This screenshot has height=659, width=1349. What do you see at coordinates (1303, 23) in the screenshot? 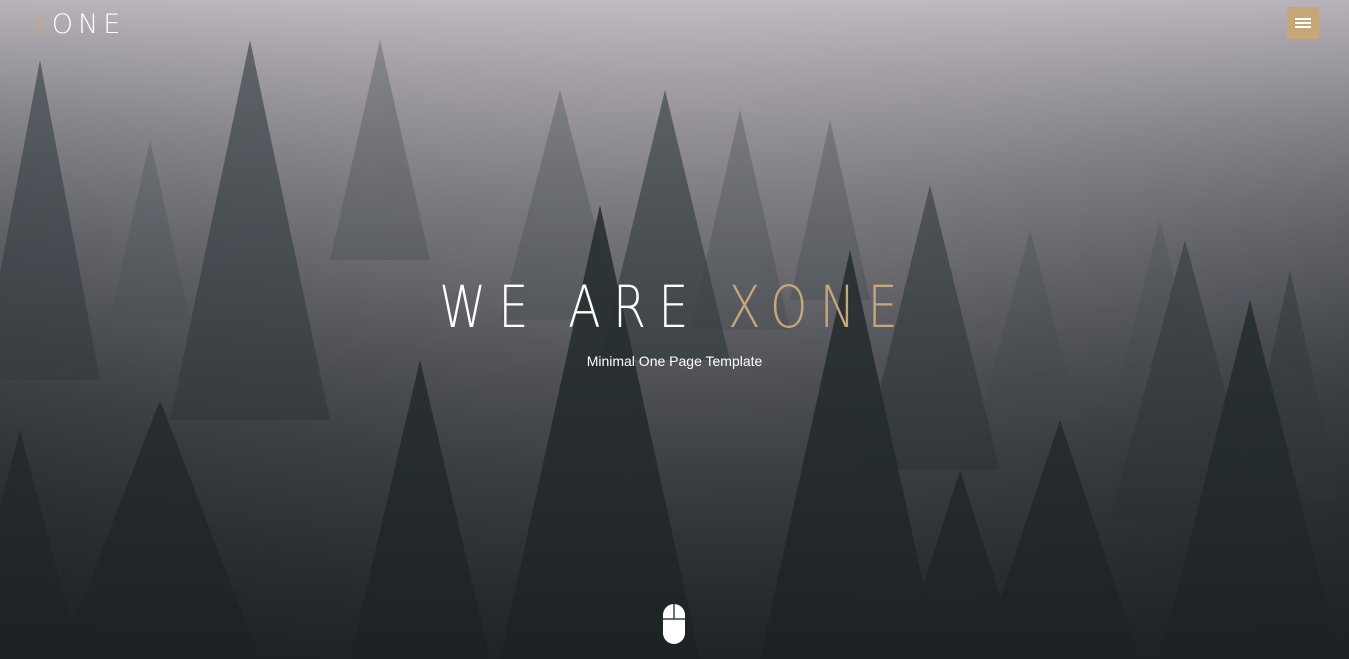
I see `menu-button` at bounding box center [1303, 23].